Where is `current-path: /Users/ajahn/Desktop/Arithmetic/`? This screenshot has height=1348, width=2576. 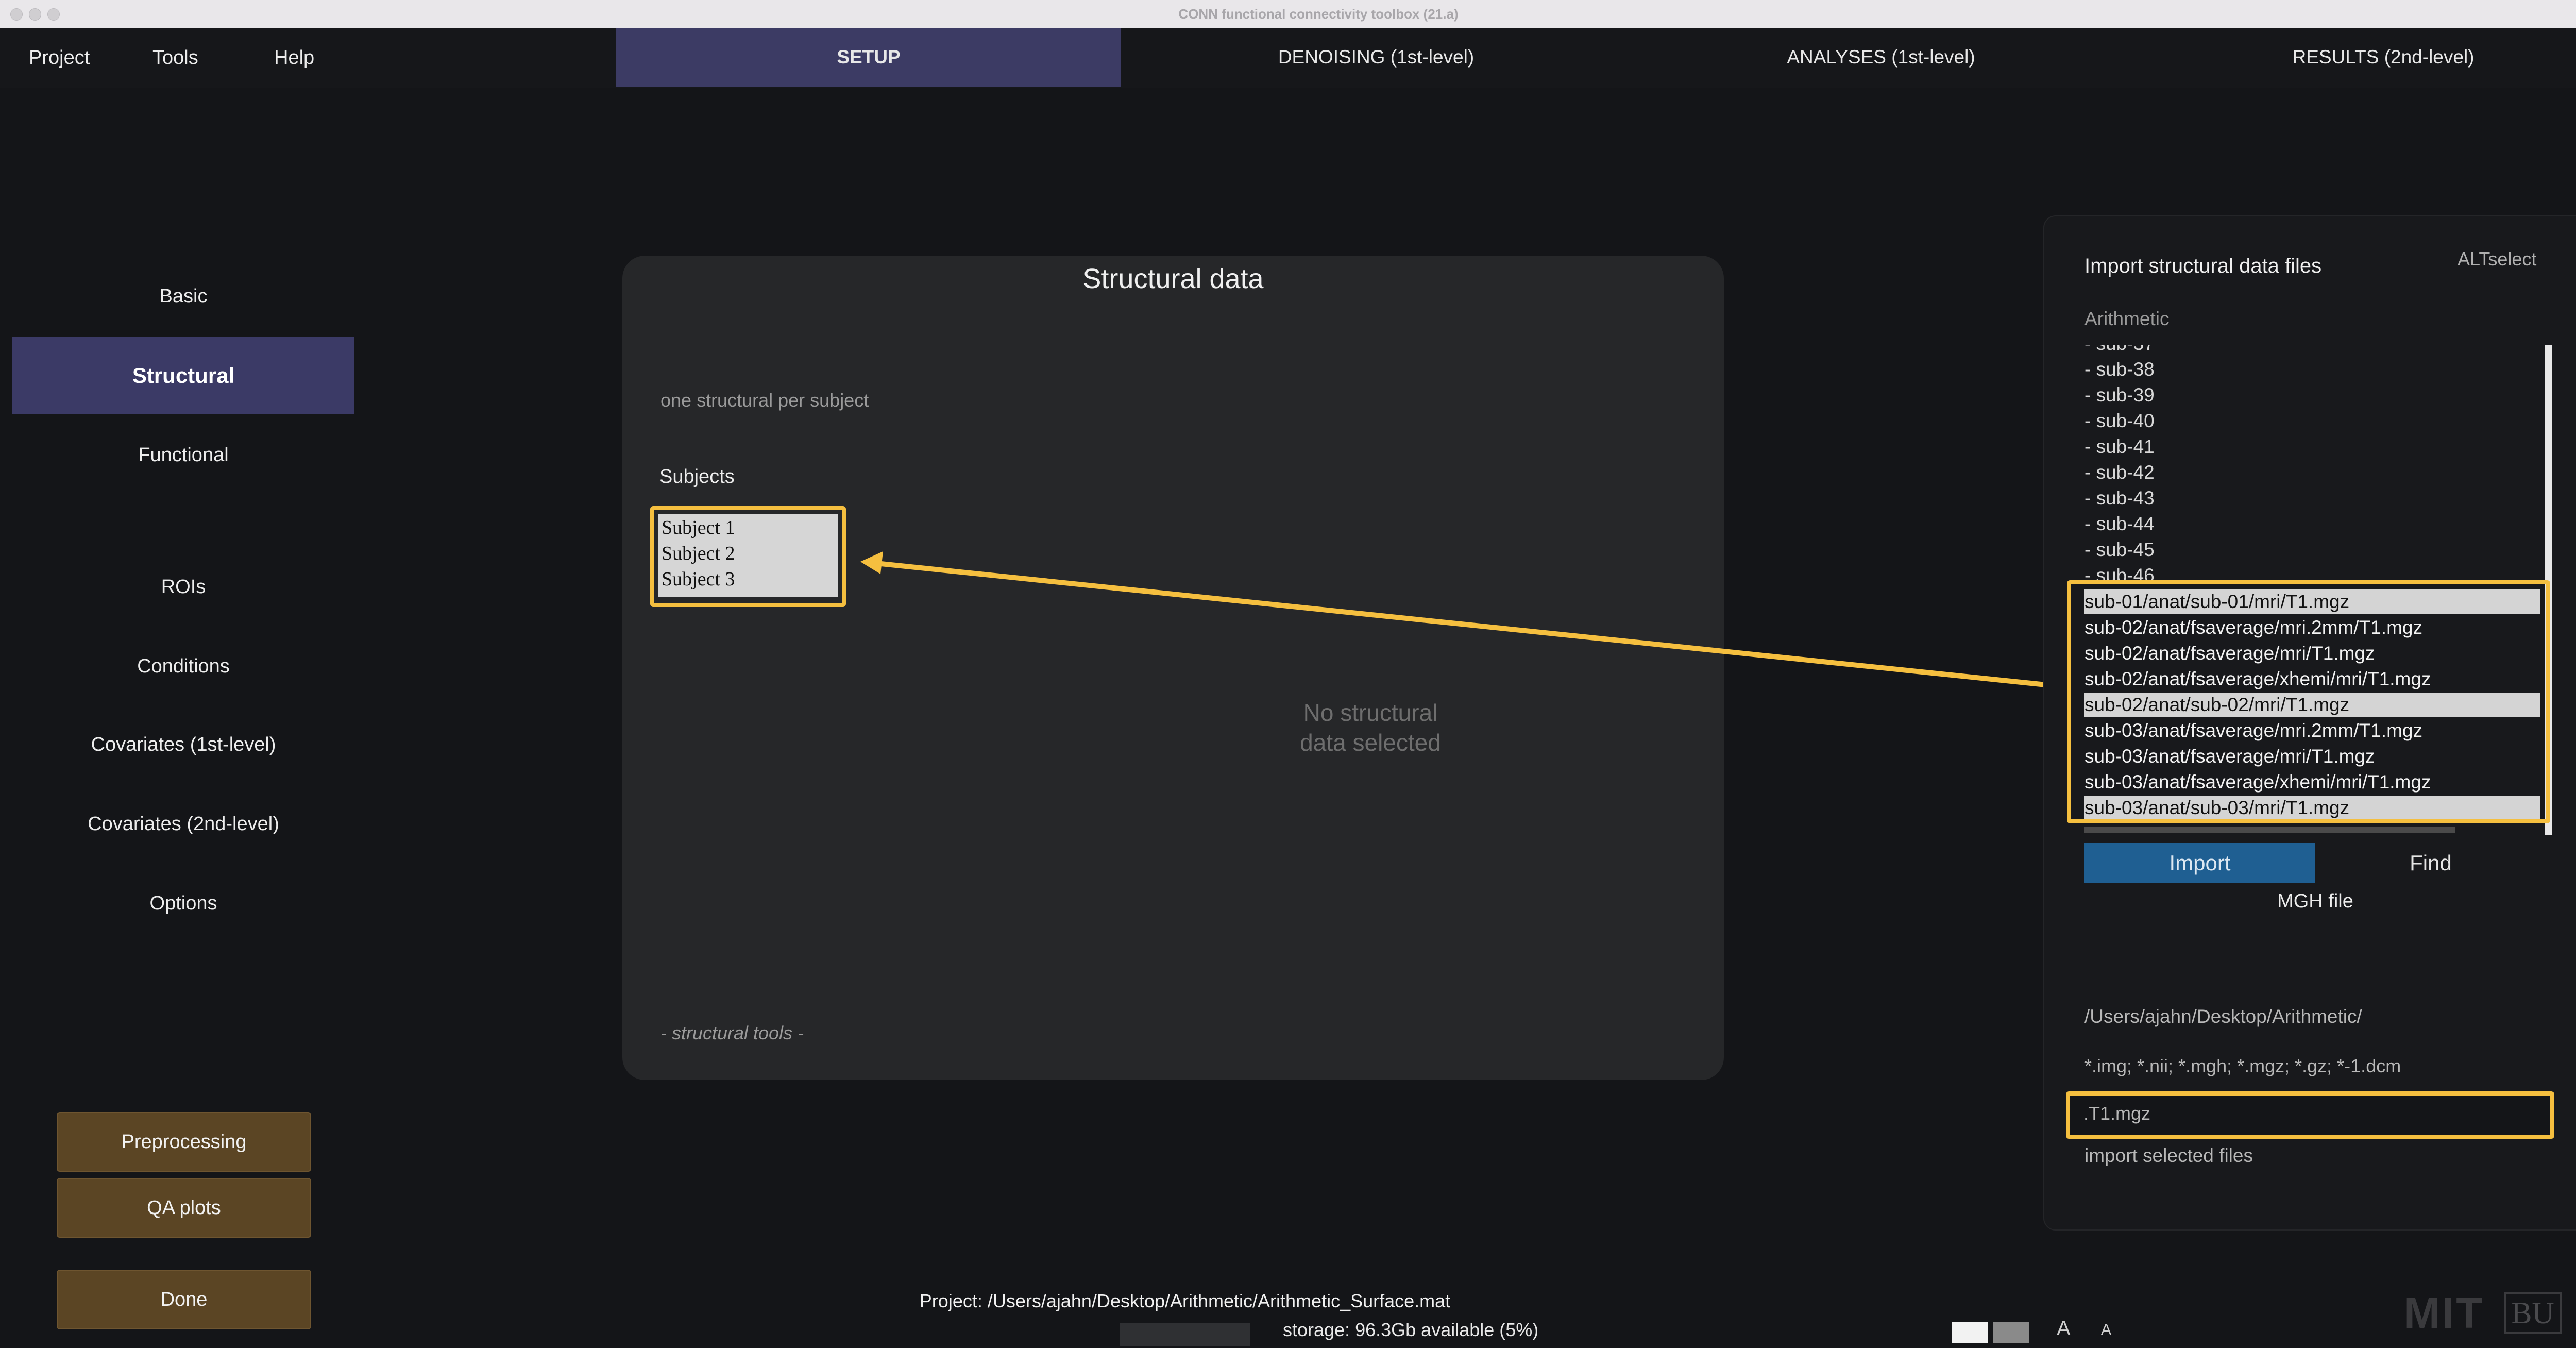 current-path: /Users/ajahn/Desktop/Arithmetic/ is located at coordinates (2223, 1016).